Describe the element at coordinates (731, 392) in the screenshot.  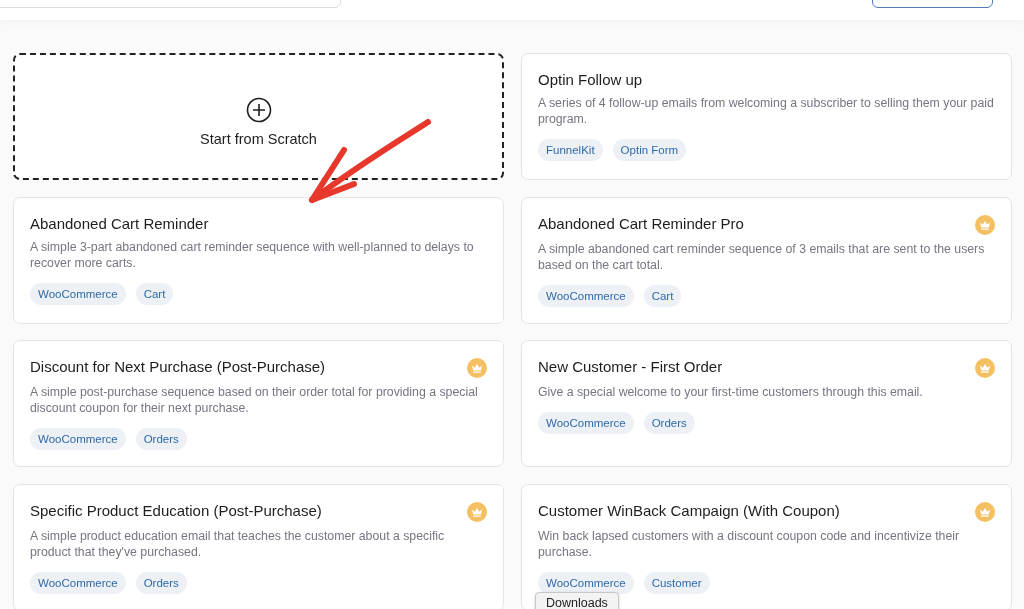
I see `template-description: Give a special welcome to your first-time customers through this email.` at that location.